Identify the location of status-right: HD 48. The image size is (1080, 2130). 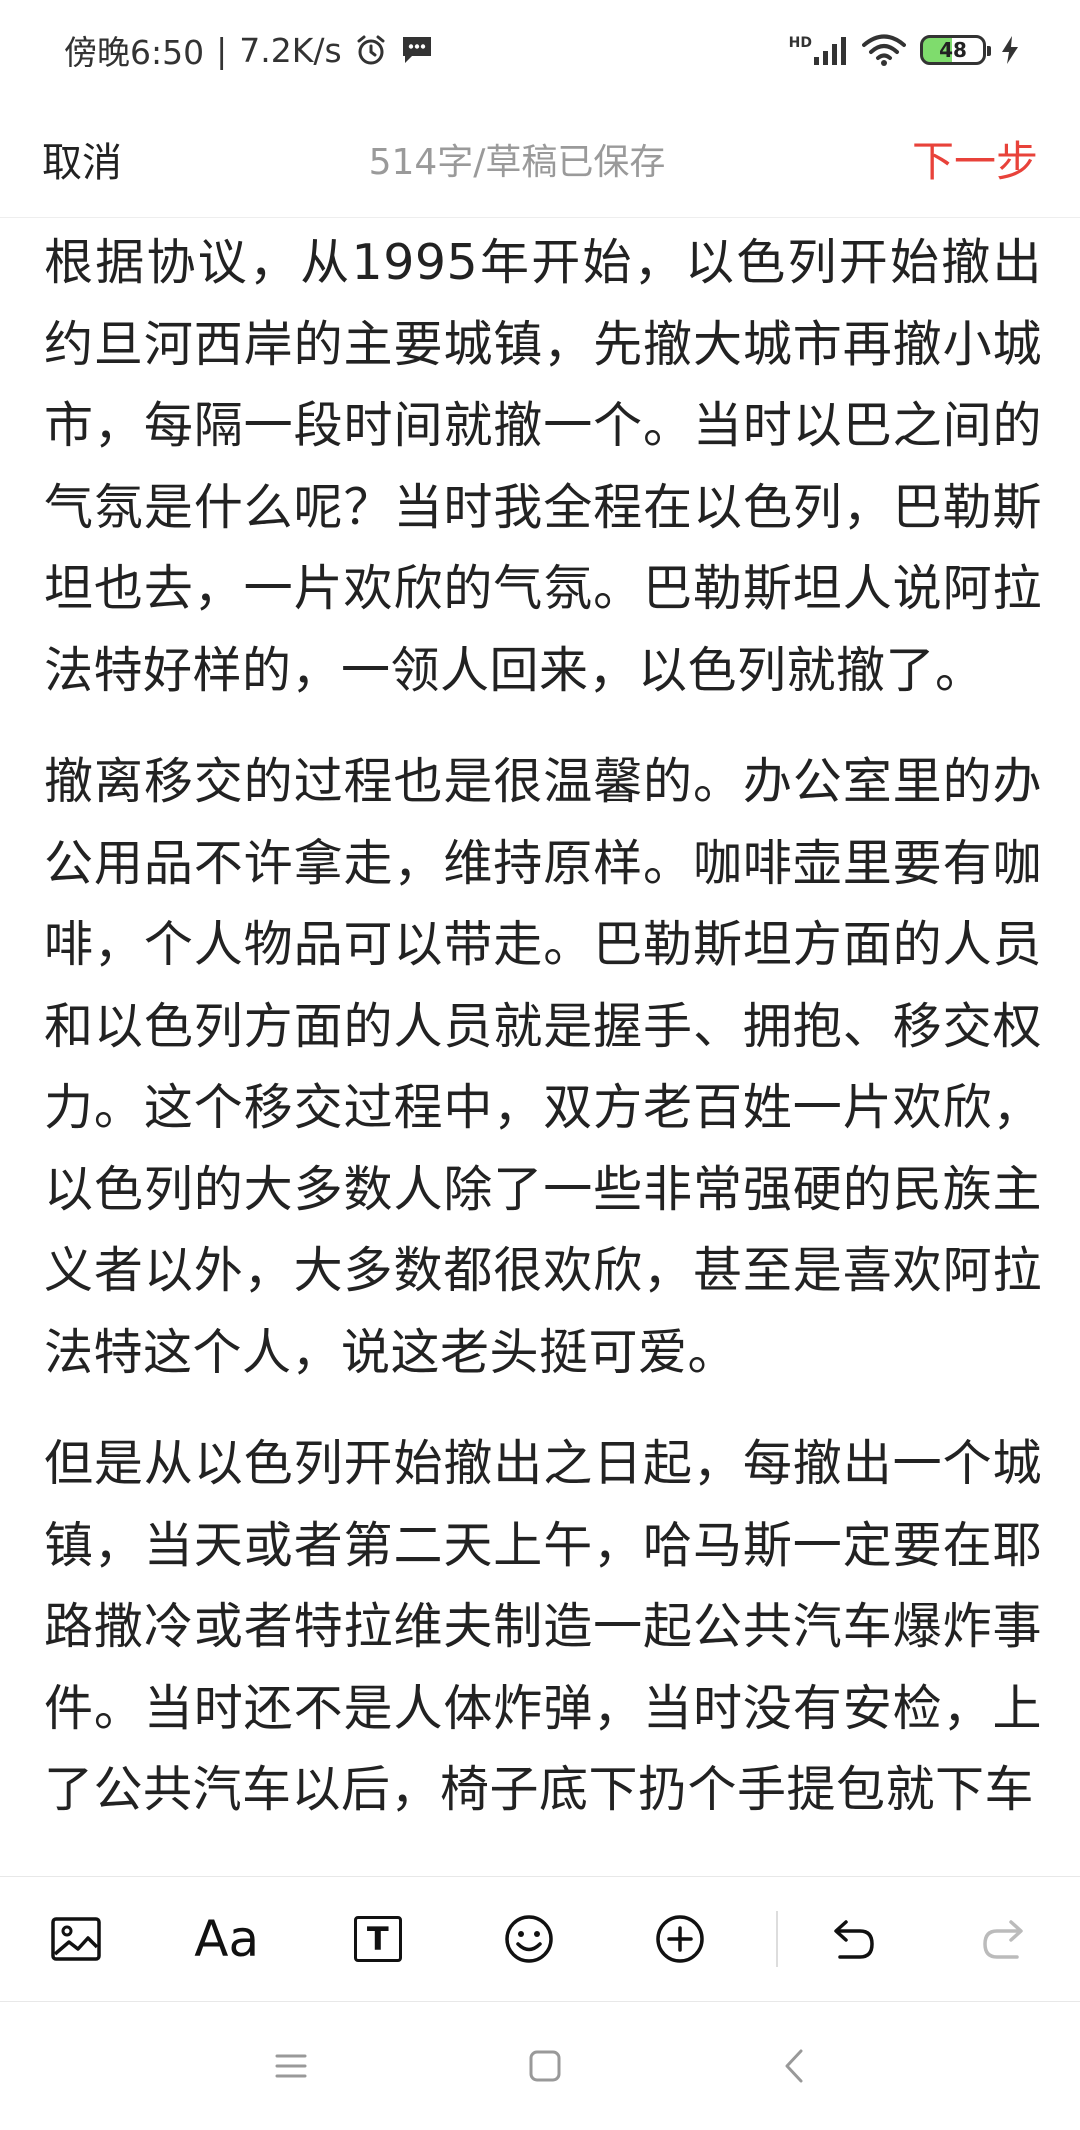
(904, 50).